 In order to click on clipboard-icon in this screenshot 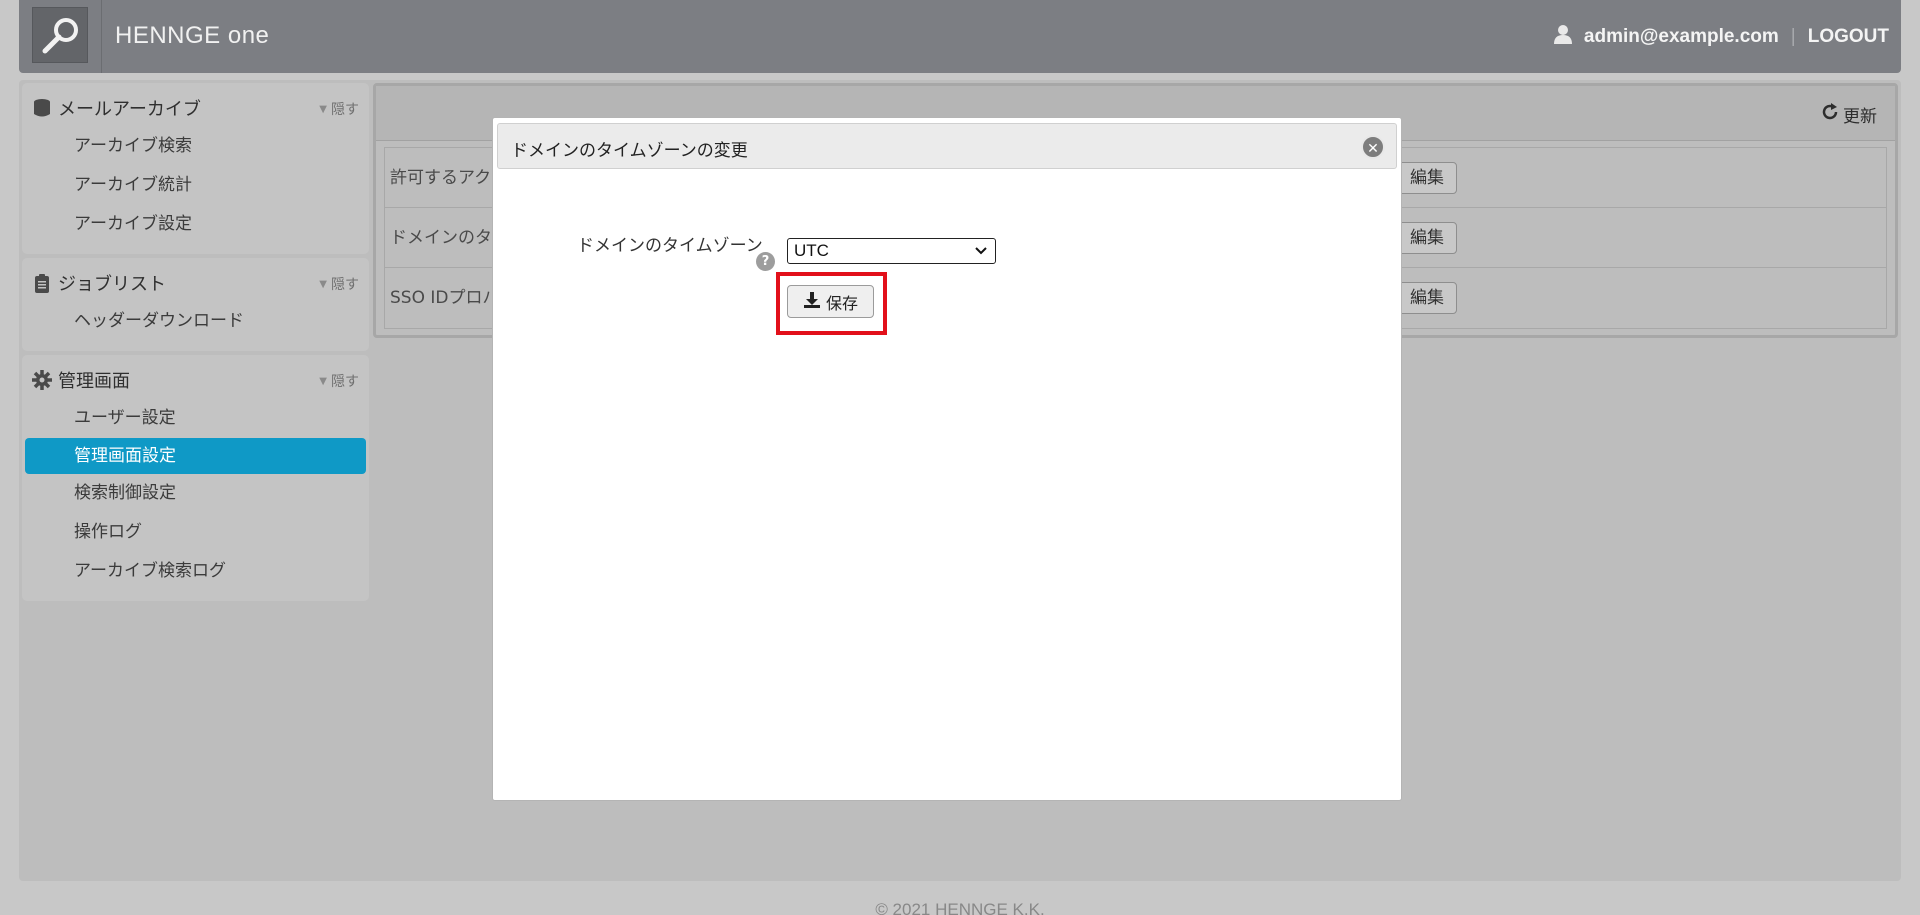, I will do `click(42, 283)`.